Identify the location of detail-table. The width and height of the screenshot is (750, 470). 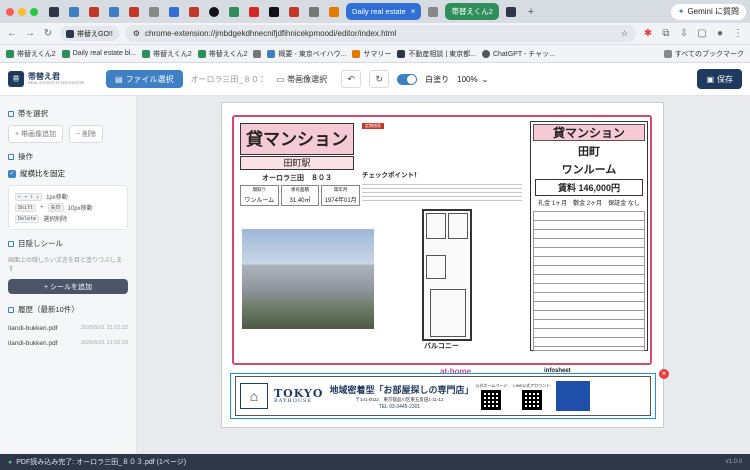
(589, 281).